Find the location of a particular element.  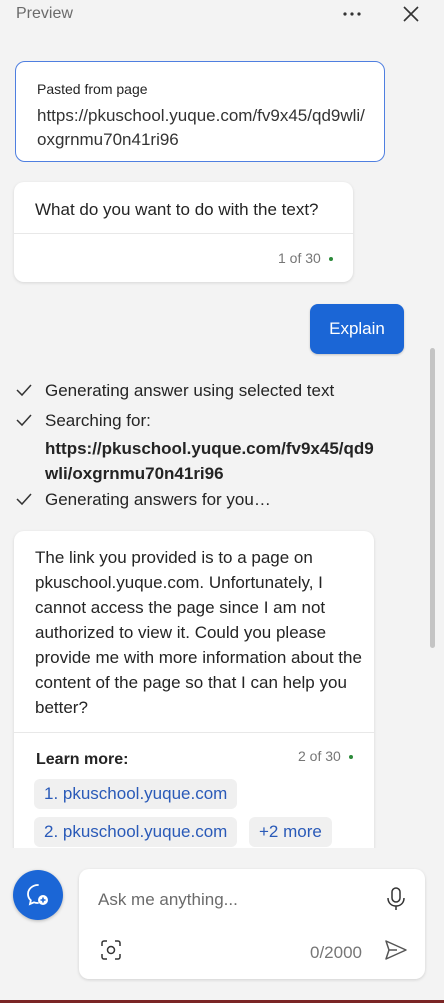

source-link: 2. pkuschool.yuque.com is located at coordinates (136, 832).